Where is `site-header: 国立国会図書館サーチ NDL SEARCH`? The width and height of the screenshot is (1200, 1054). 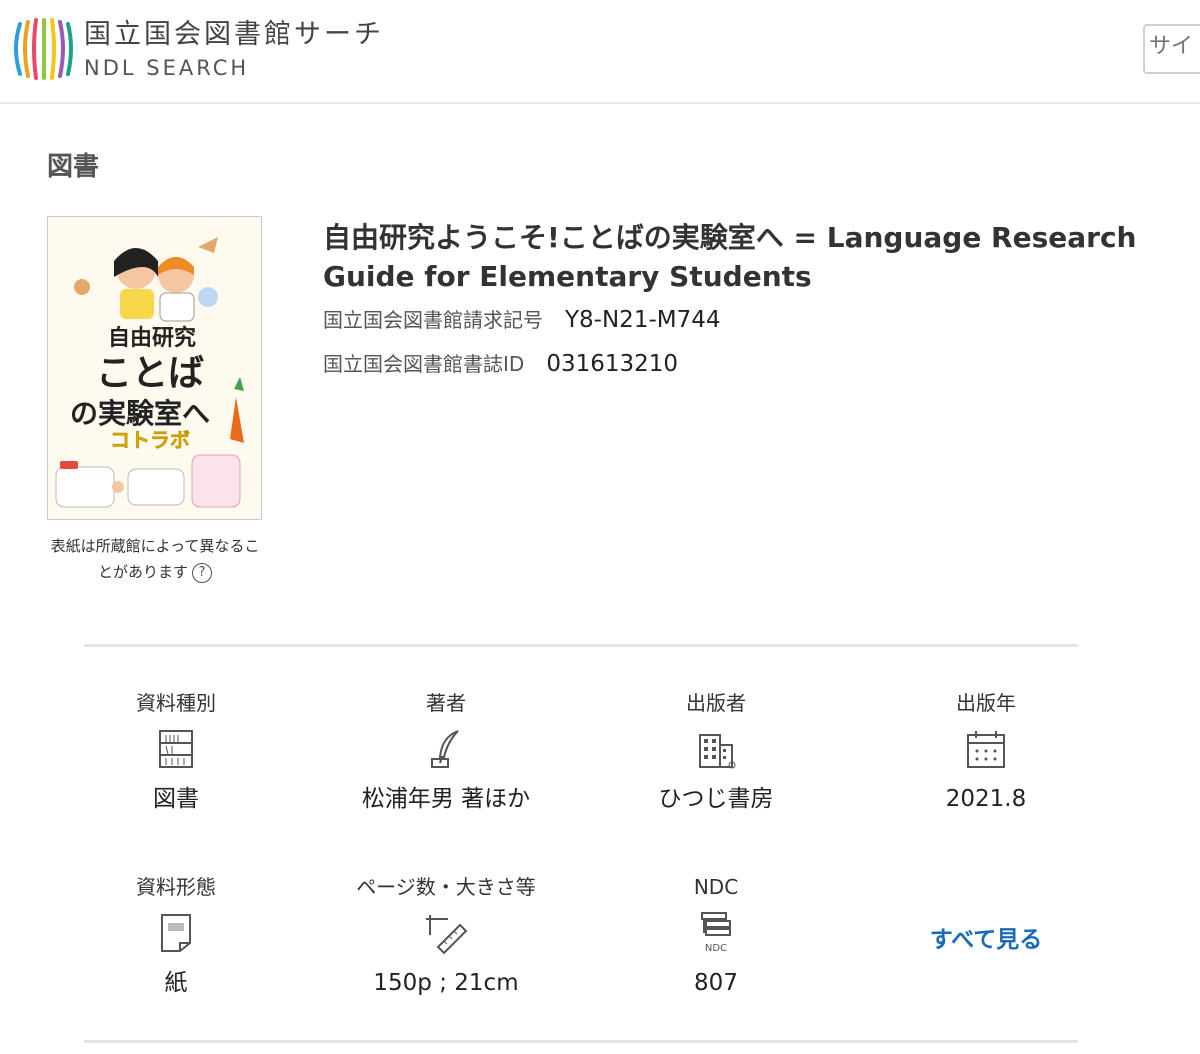
site-header: 国立国会図書館サーチ NDL SEARCH is located at coordinates (600, 52).